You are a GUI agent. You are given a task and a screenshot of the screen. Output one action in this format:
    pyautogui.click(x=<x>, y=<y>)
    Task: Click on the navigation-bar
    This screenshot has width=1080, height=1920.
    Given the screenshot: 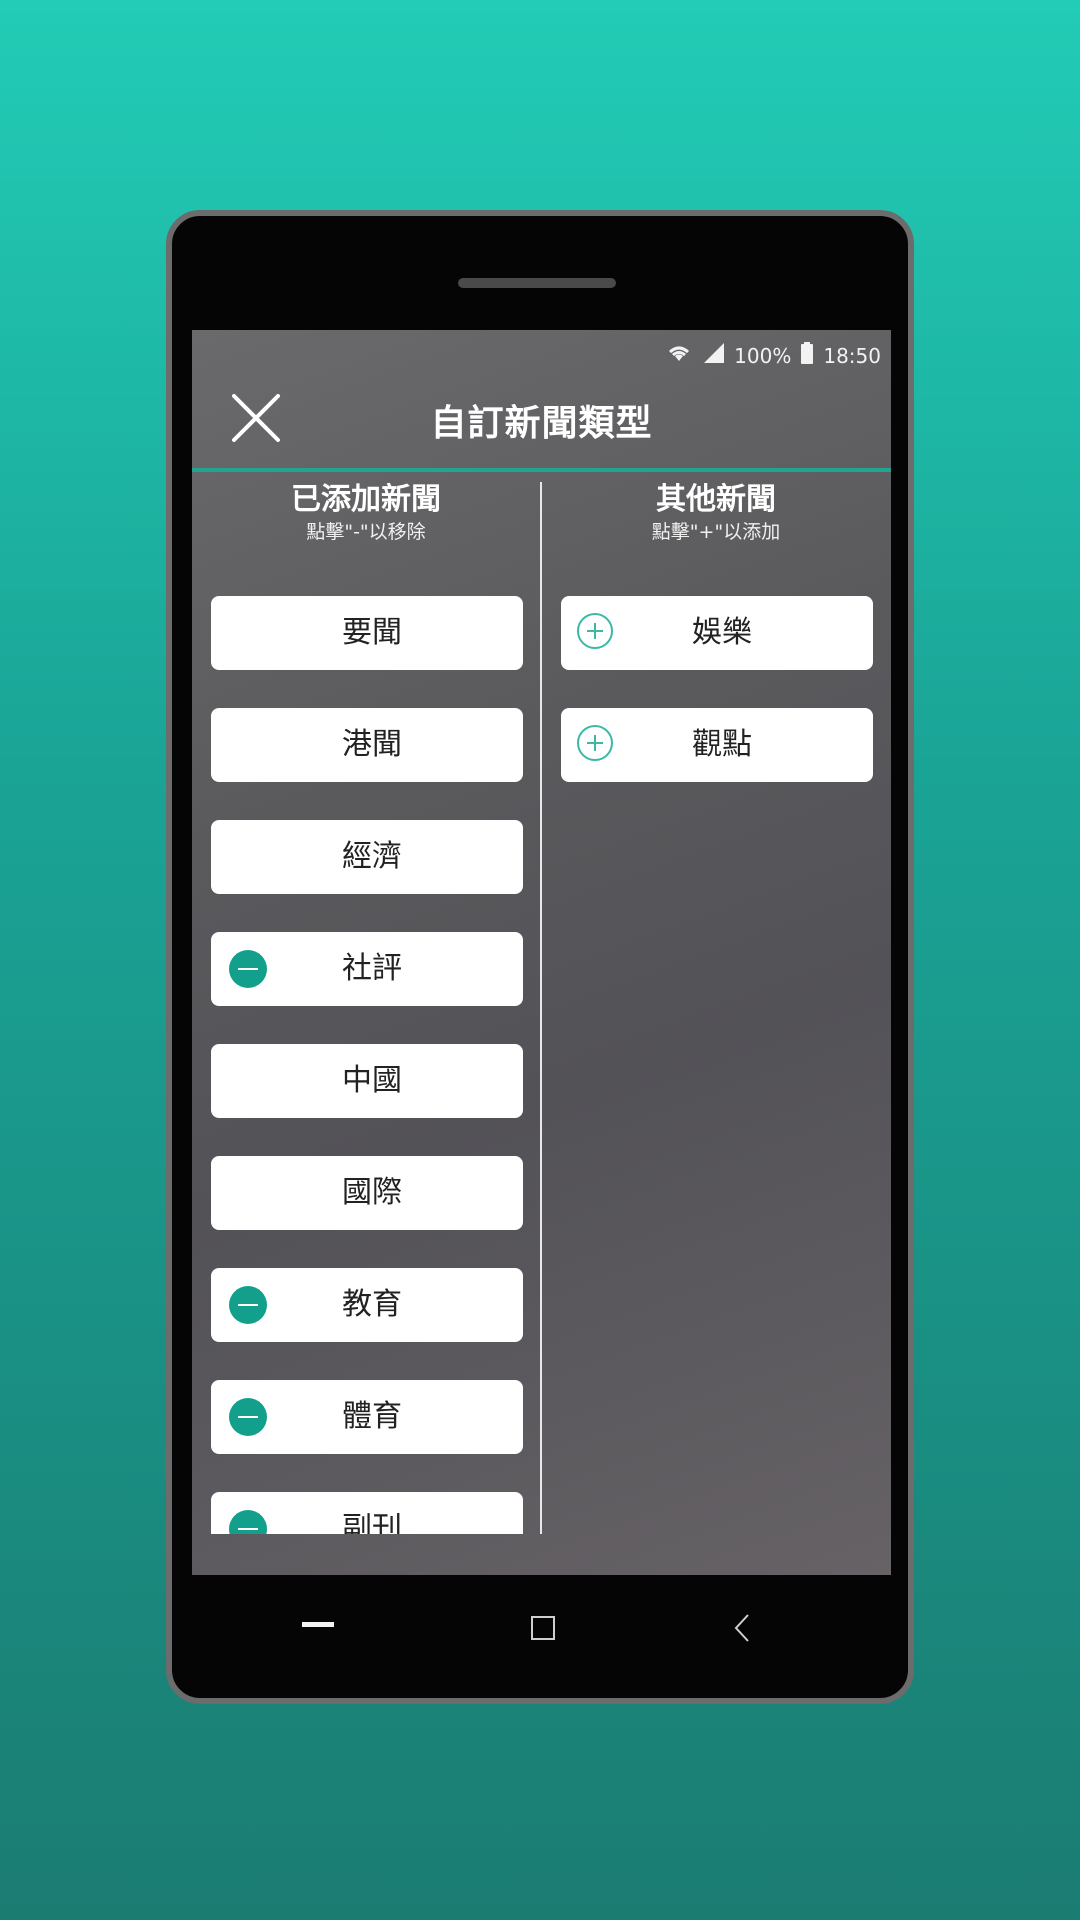 What is the action you would take?
    pyautogui.click(x=541, y=1630)
    